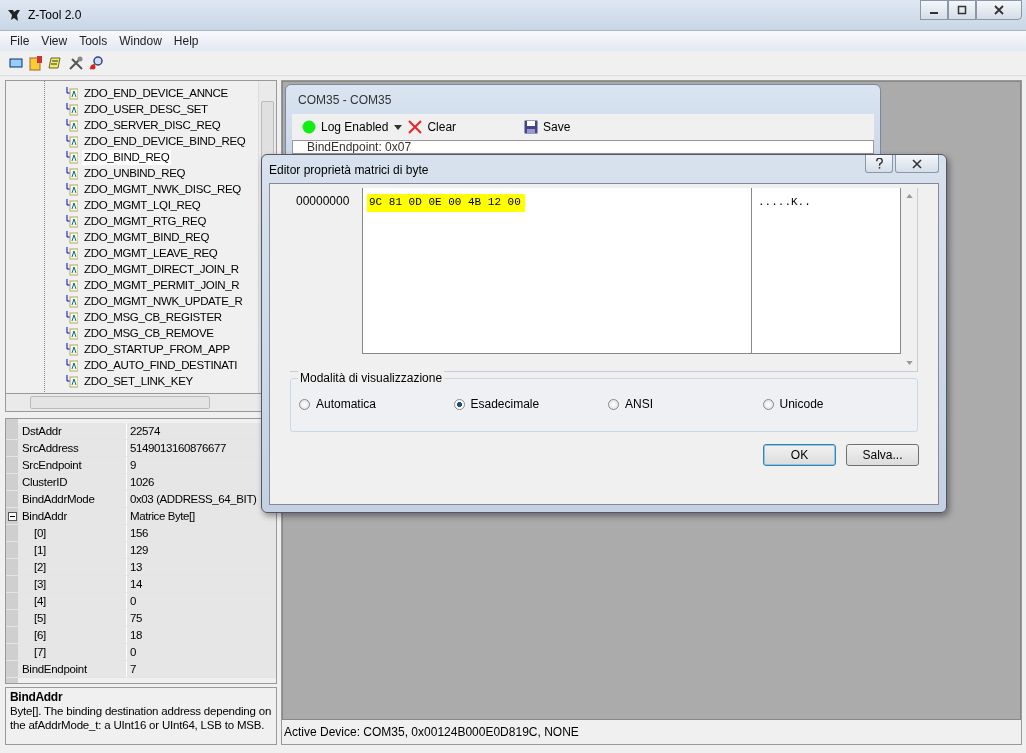 This screenshot has width=1026, height=753. Describe the element at coordinates (432, 127) in the screenshot. I see `clear-button: Clear` at that location.